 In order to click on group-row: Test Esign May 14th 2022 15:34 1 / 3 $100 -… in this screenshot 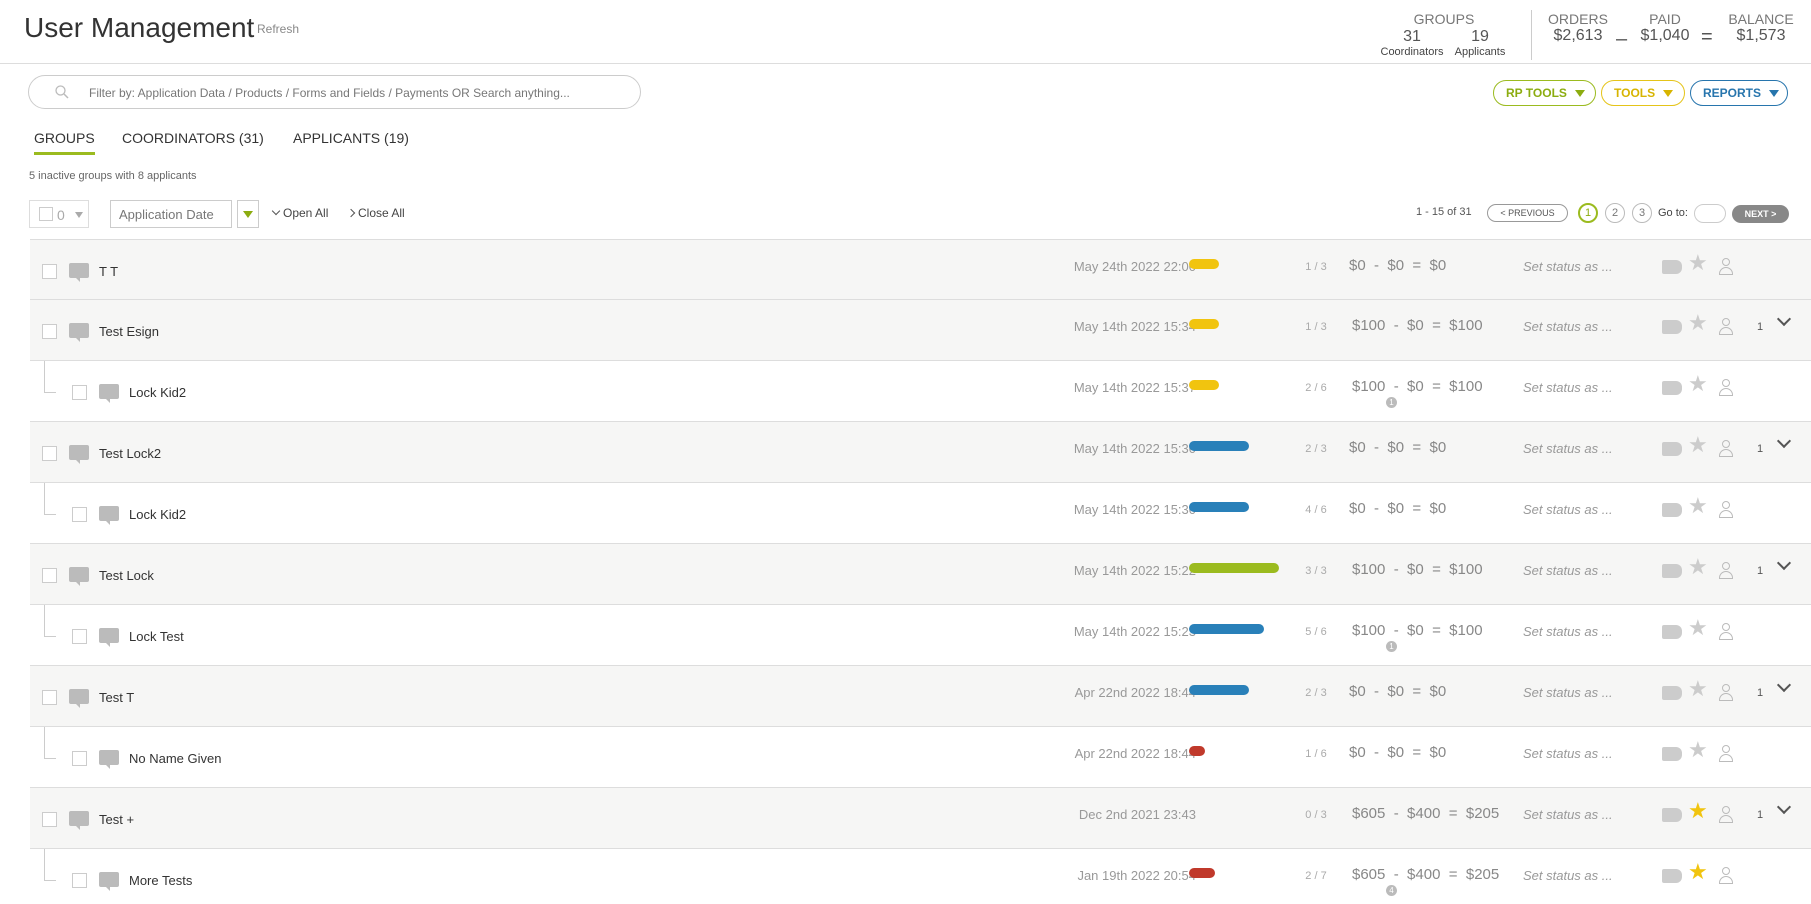, I will do `click(920, 330)`.